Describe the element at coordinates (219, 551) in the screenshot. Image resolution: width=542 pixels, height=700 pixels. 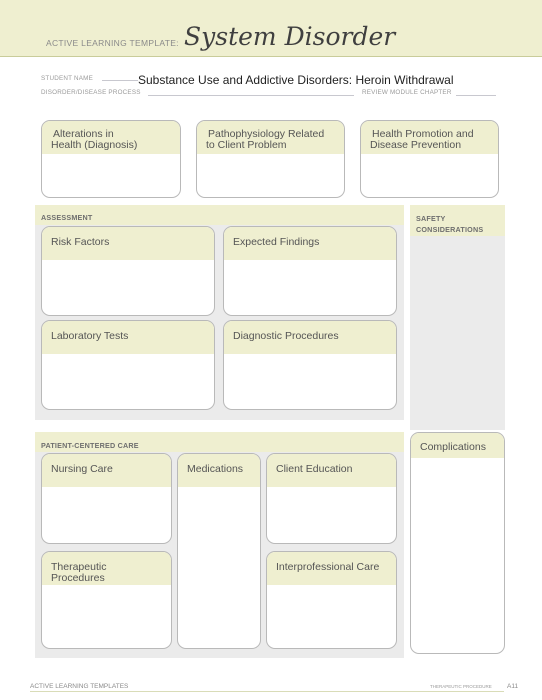
I see `medications-box: Medications` at that location.